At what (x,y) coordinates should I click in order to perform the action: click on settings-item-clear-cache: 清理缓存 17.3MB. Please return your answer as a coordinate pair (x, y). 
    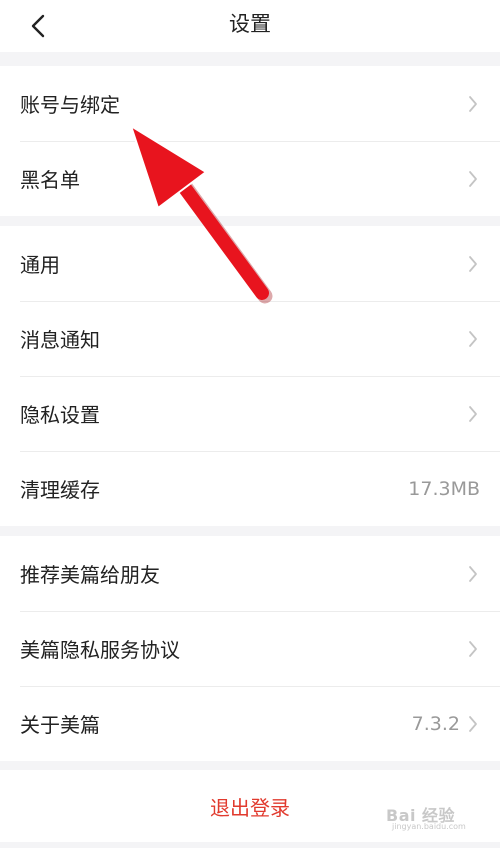
    Looking at the image, I should click on (250, 488).